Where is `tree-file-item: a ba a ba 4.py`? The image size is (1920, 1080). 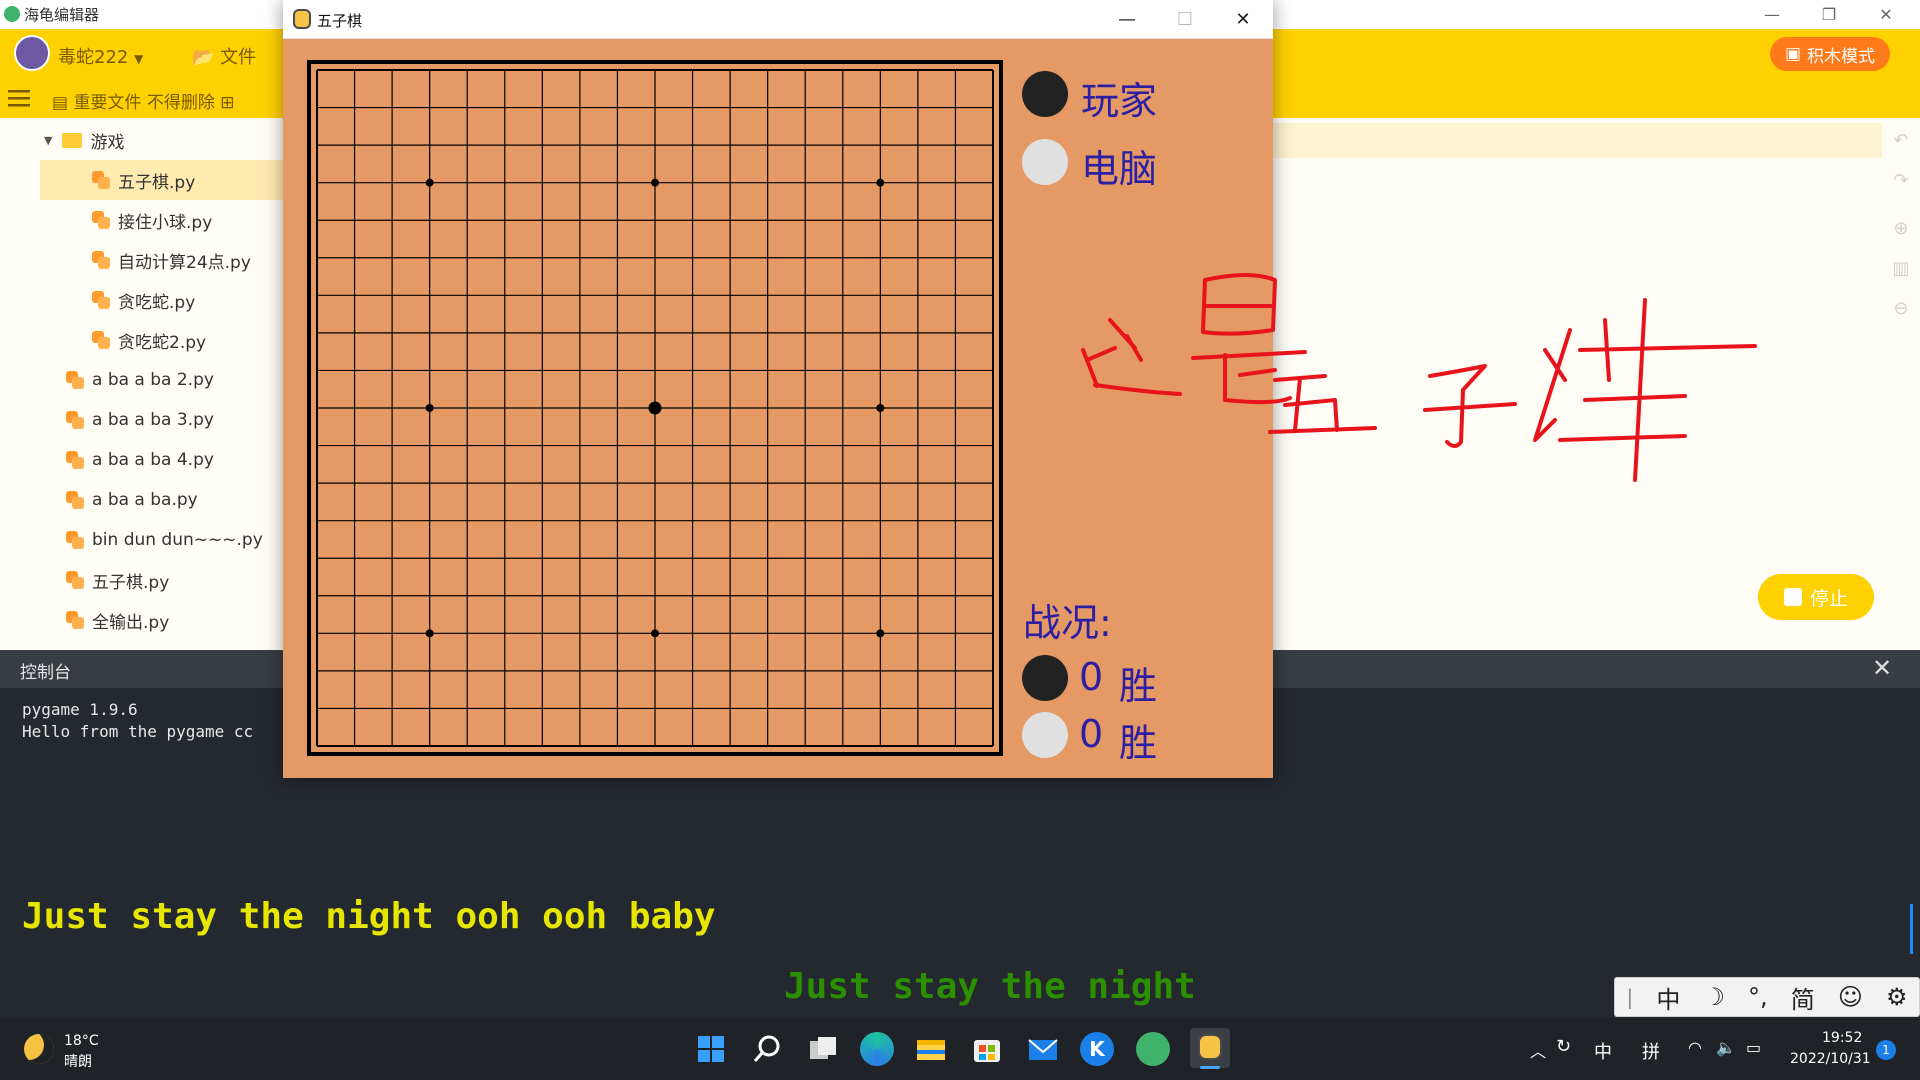 tree-file-item: a ba a ba 4.py is located at coordinates (140, 460).